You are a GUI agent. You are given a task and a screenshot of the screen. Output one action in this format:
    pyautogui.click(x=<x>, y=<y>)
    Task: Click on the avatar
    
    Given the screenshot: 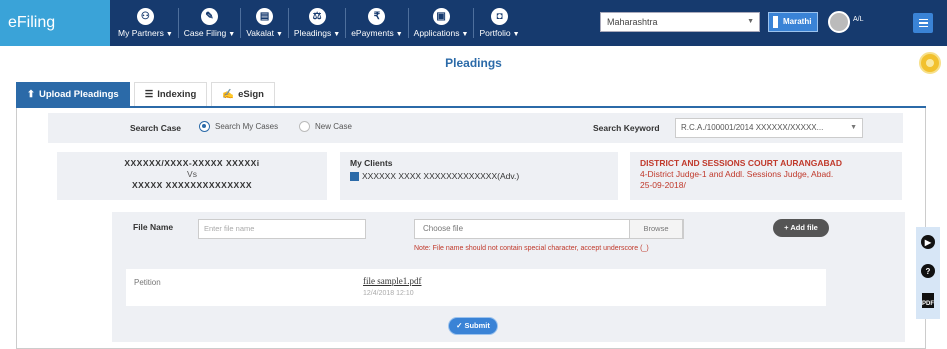 What is the action you would take?
    pyautogui.click(x=839, y=22)
    